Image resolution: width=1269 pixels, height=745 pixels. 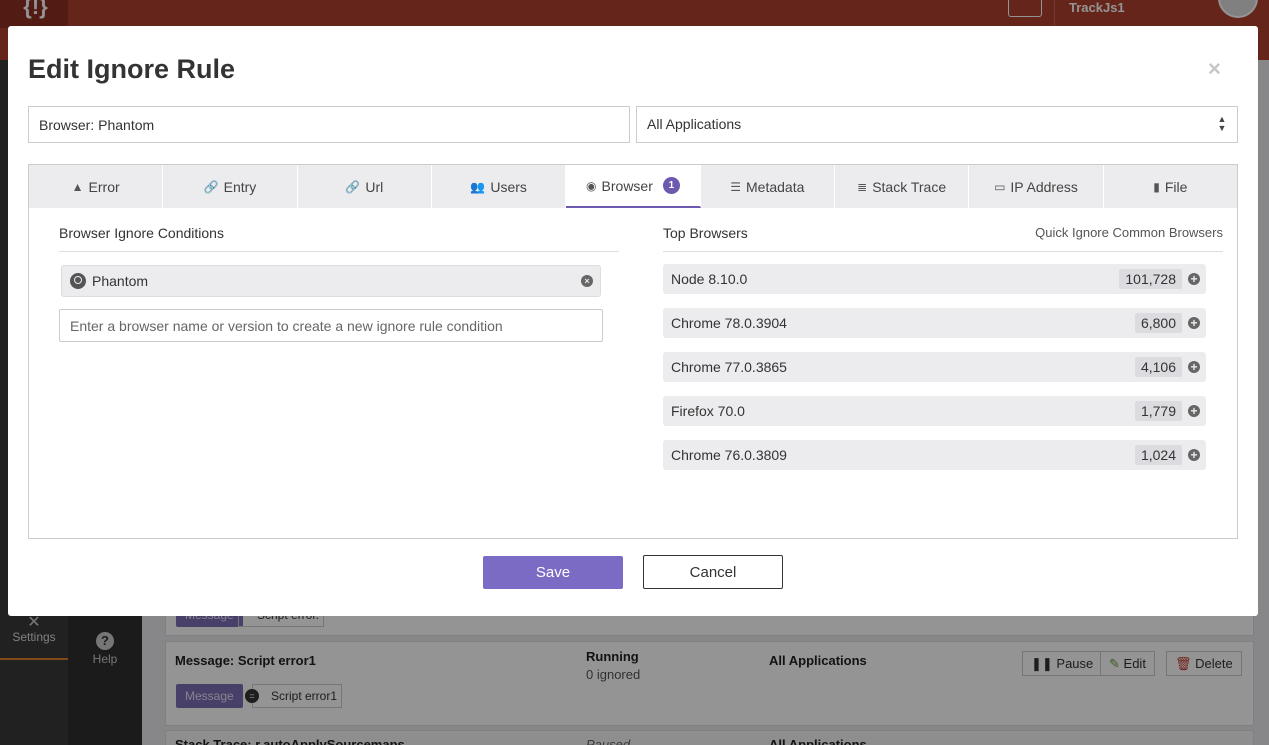 What do you see at coordinates (694, 124) in the screenshot?
I see `application-select-value: All Applications` at bounding box center [694, 124].